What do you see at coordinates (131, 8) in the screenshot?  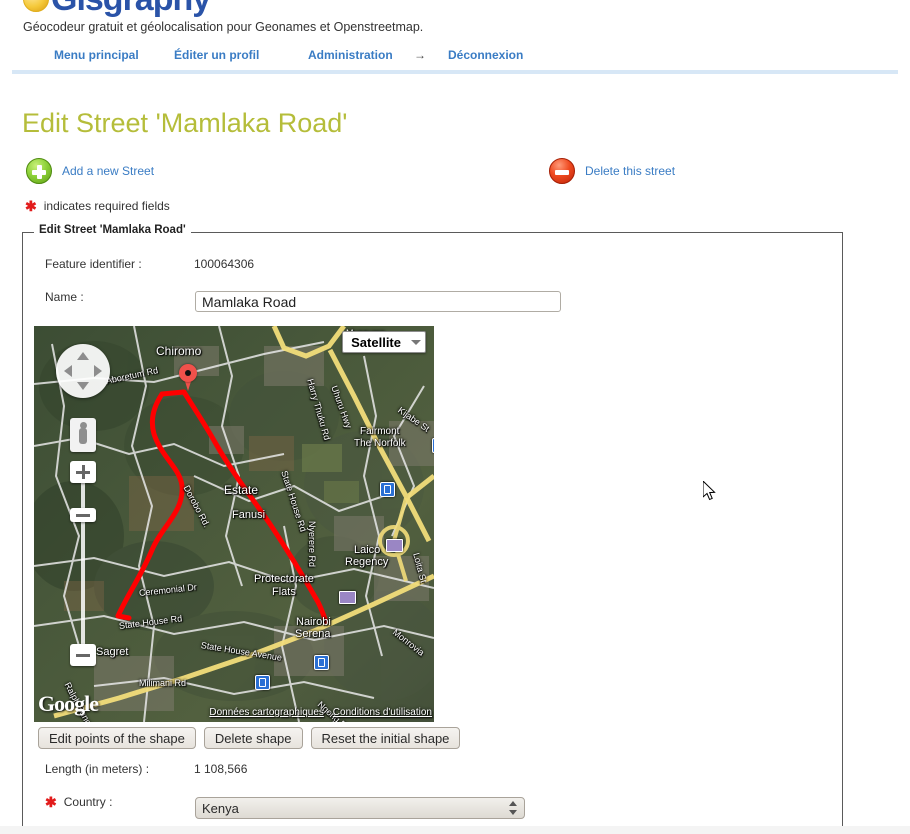 I see `logo-text: Gisgraphy` at bounding box center [131, 8].